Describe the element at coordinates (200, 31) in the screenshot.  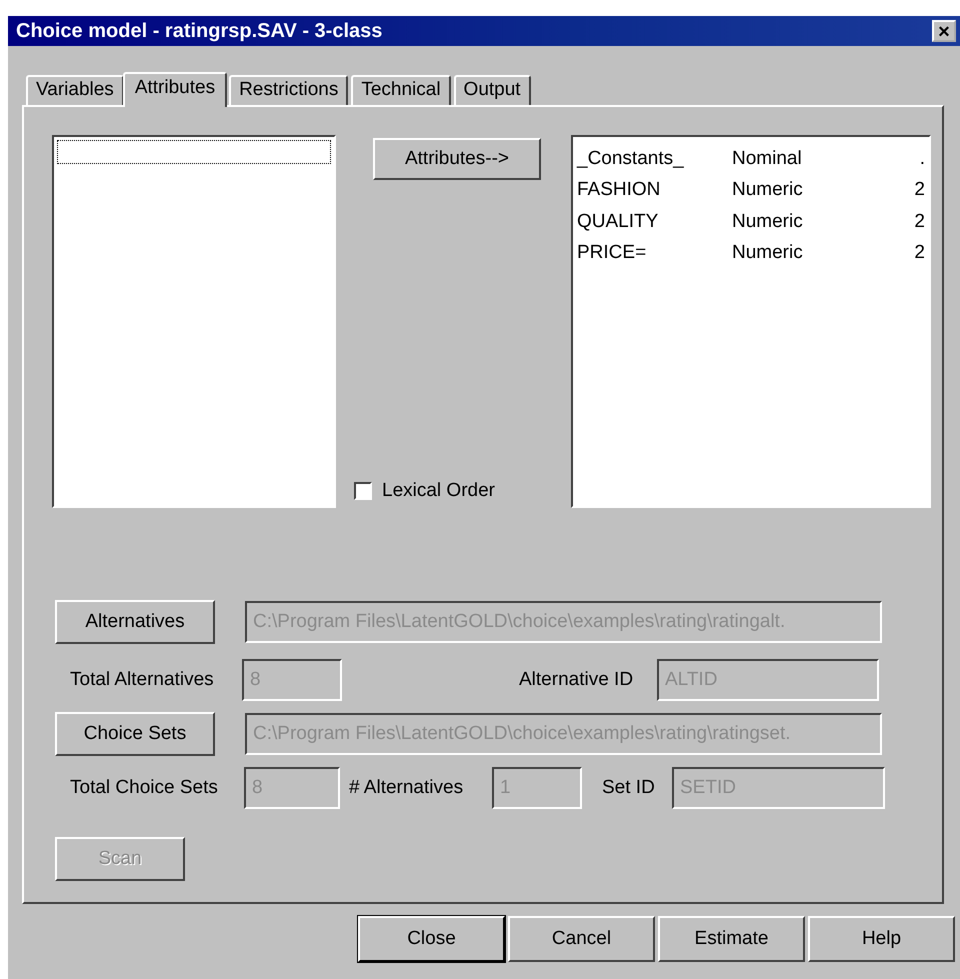
I see `window-title: Choice model - ratingrsp.SAV - 3-class` at that location.